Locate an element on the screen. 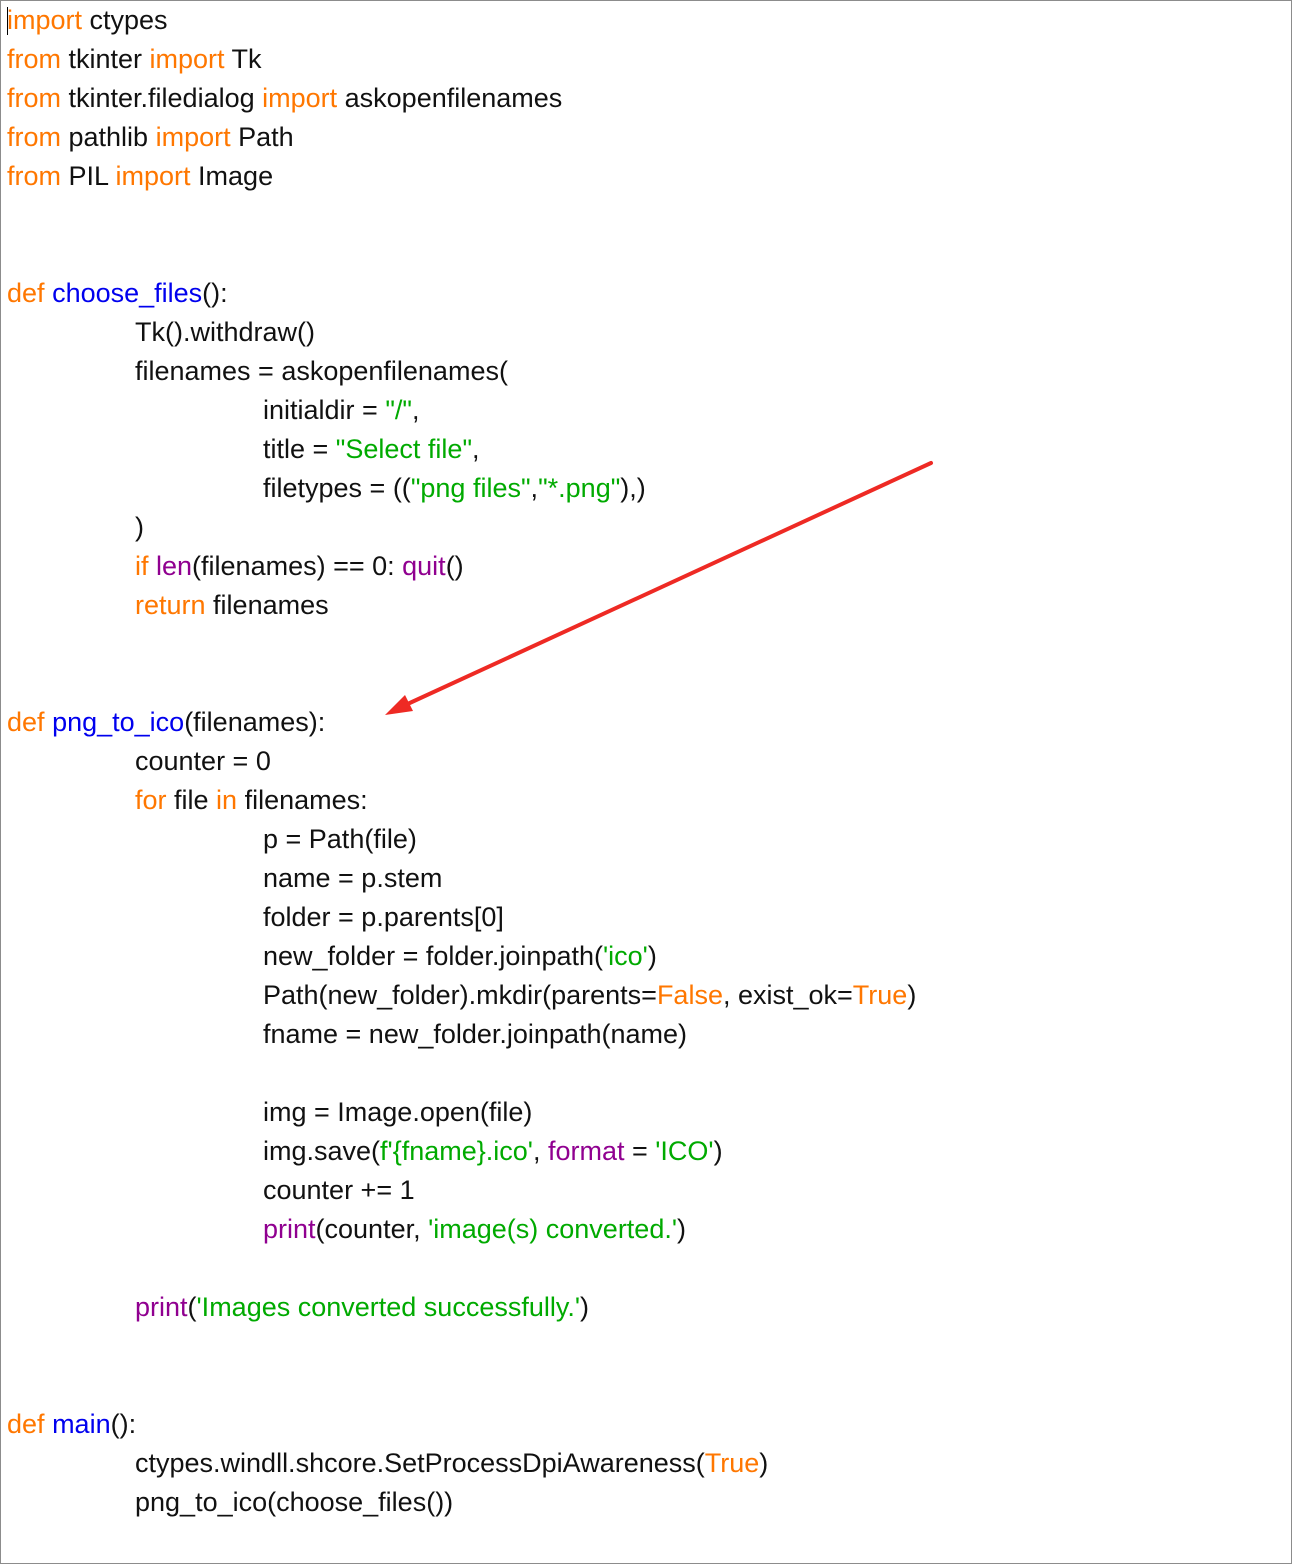 Image resolution: width=1292 pixels, height=1564 pixels. code-token: Tk is located at coordinates (243, 59).